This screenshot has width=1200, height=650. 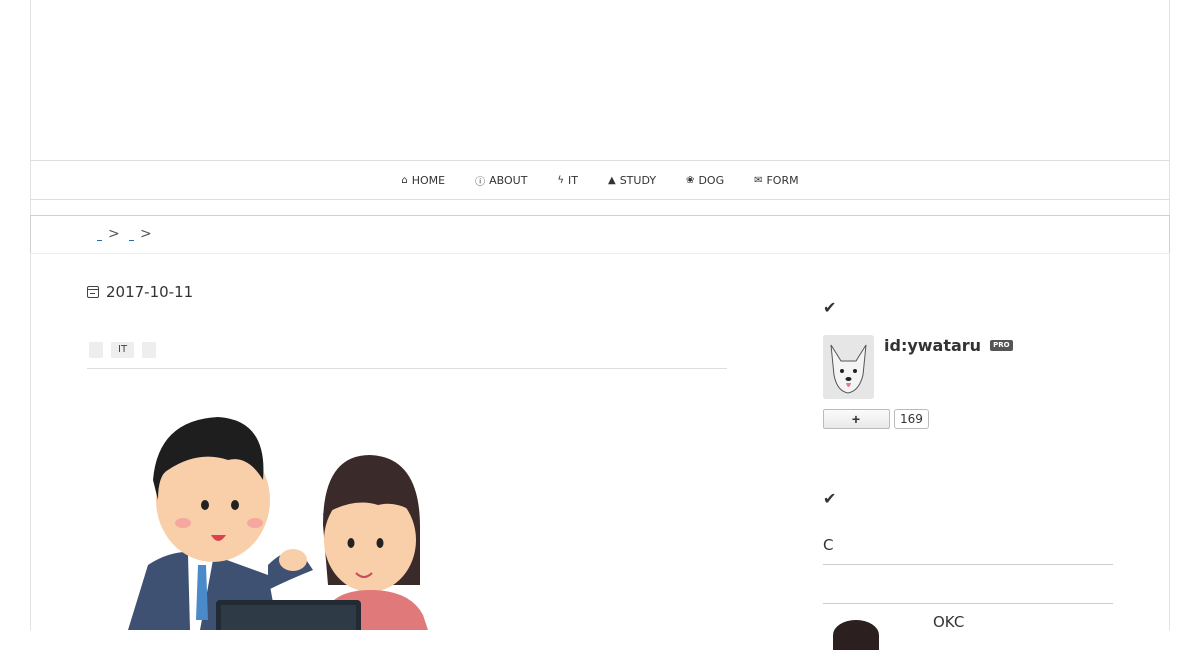 What do you see at coordinates (1001, 345) in the screenshot?
I see `pro-badge: PRO` at bounding box center [1001, 345].